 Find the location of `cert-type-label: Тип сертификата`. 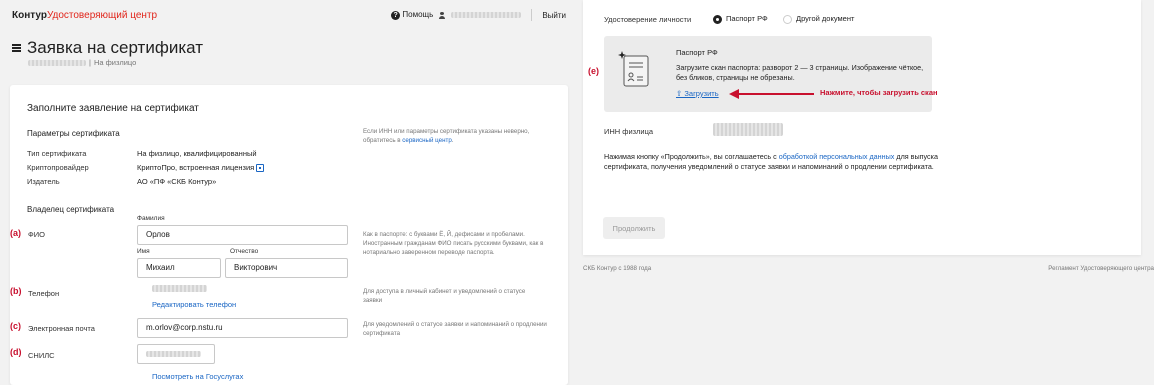

cert-type-label: Тип сертификата is located at coordinates (57, 153).